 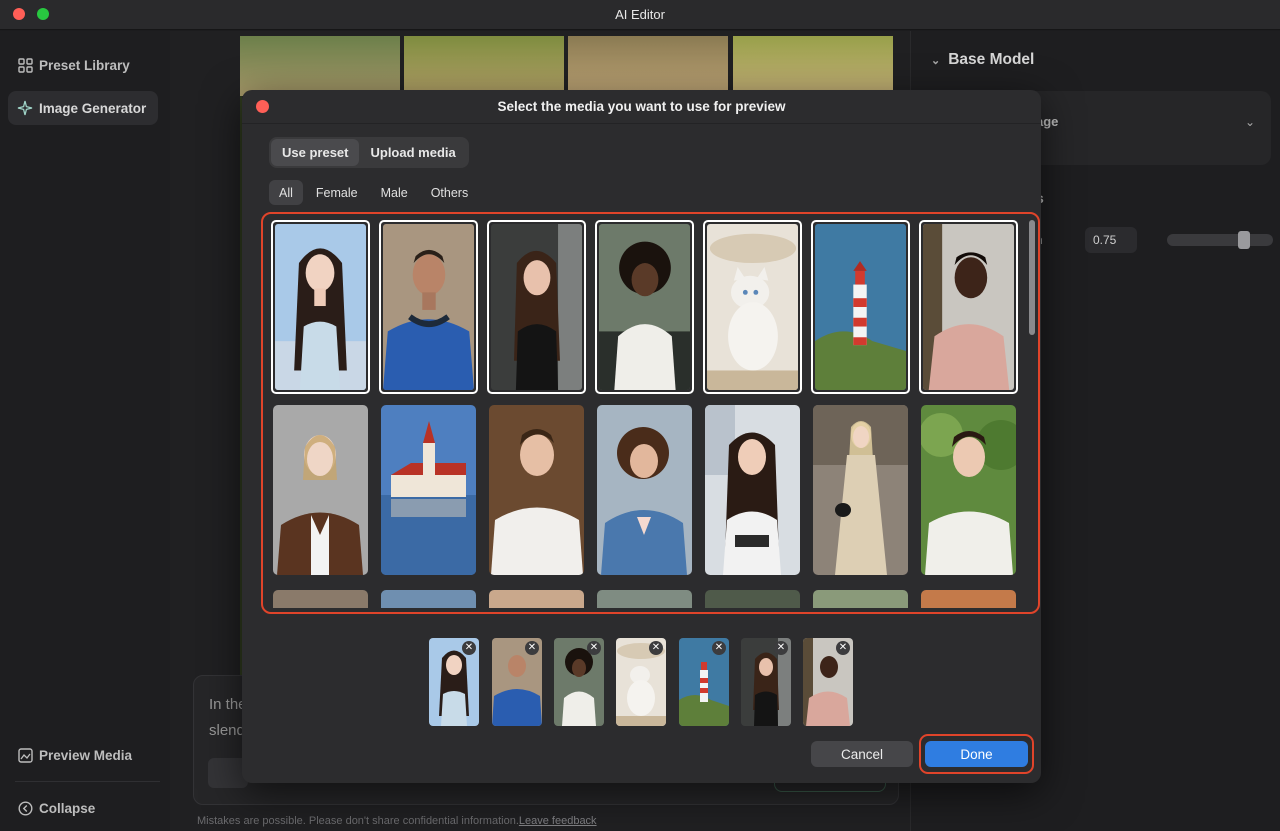 What do you see at coordinates (25, 755) in the screenshot?
I see `preview-icon` at bounding box center [25, 755].